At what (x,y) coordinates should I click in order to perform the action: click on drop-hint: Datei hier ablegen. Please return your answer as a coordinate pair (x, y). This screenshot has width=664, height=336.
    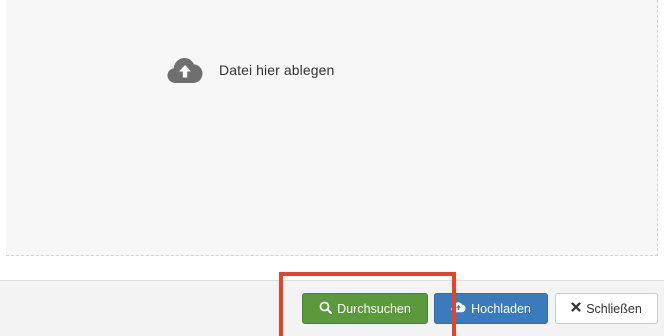
    Looking at the image, I should click on (250, 70).